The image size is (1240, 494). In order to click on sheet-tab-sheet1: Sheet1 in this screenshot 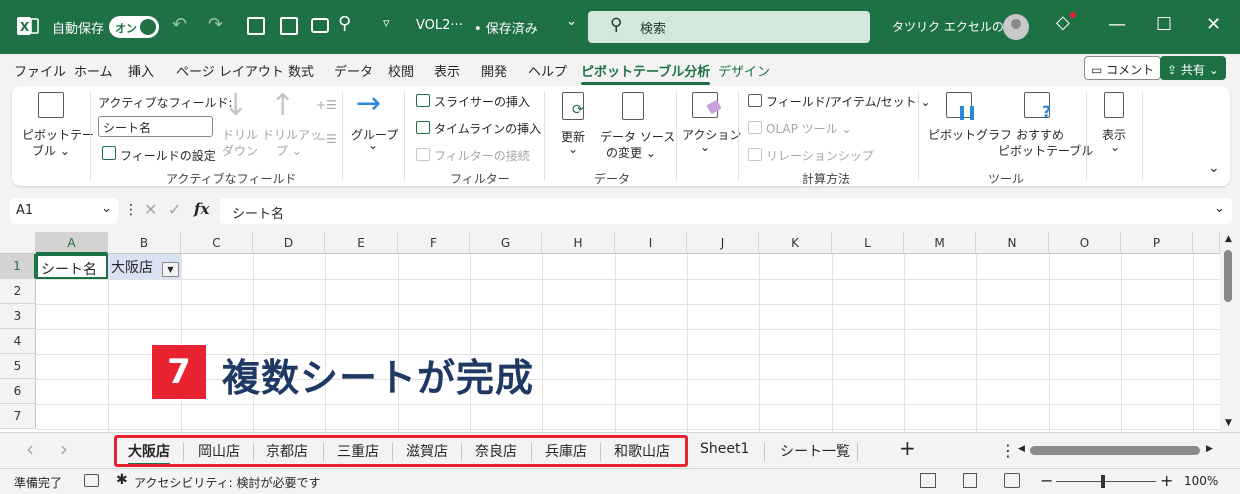, I will do `click(724, 449)`.